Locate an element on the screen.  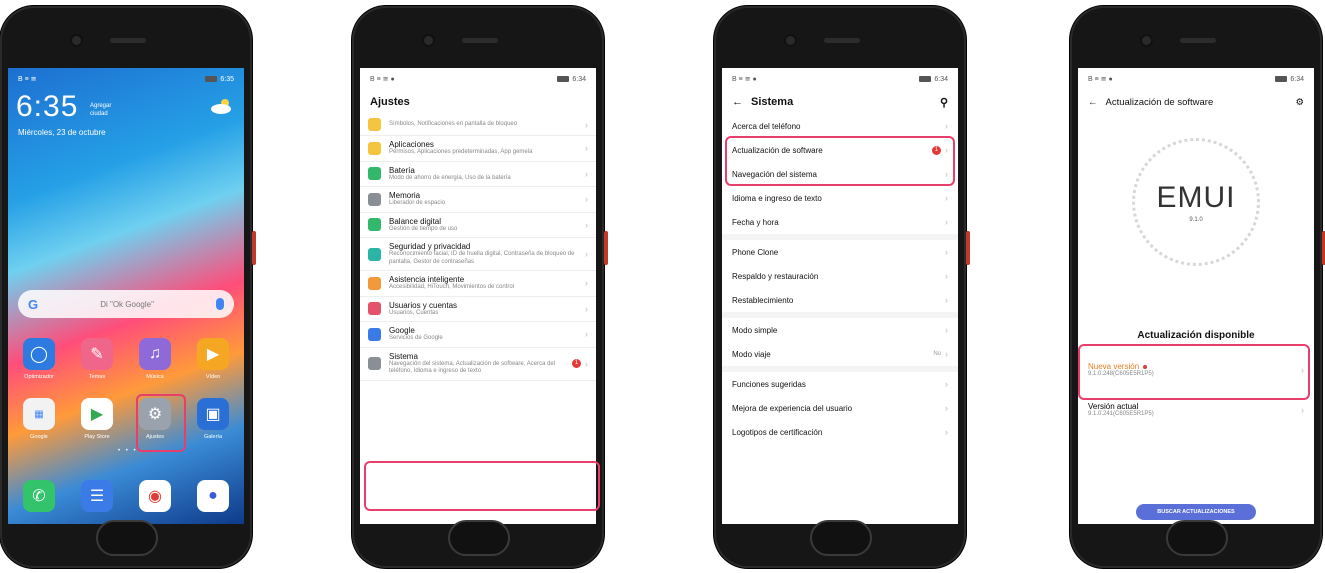
sistema-item: Fecha y hora › is located at coordinates (840, 222).